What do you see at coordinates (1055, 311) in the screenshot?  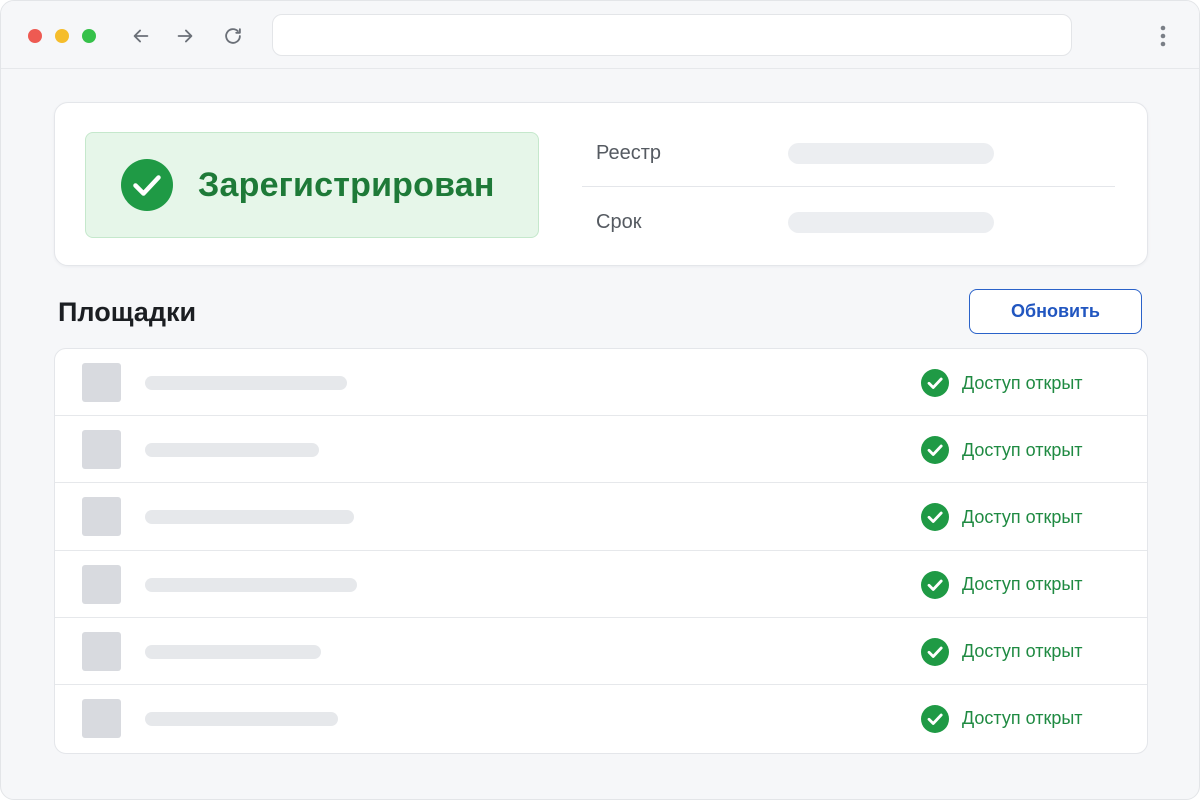 I see `refresh-button: Обновить` at bounding box center [1055, 311].